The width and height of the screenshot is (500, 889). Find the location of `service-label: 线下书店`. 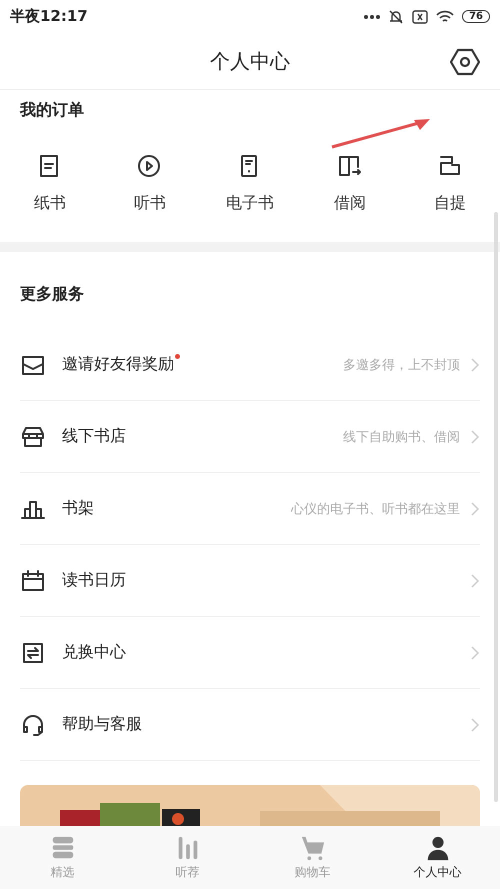

service-label: 线下书店 is located at coordinates (94, 436).